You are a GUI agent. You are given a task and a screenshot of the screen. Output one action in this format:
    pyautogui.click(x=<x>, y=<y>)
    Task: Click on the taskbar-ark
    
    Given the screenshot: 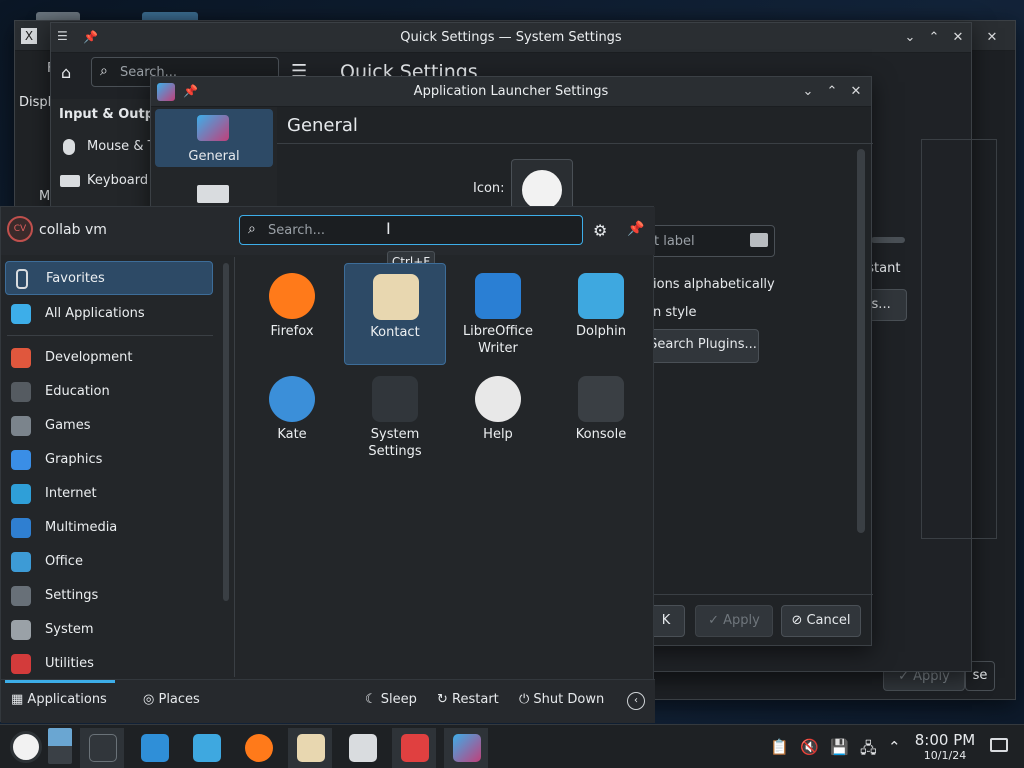 What is the action you would take?
    pyautogui.click(x=362, y=748)
    